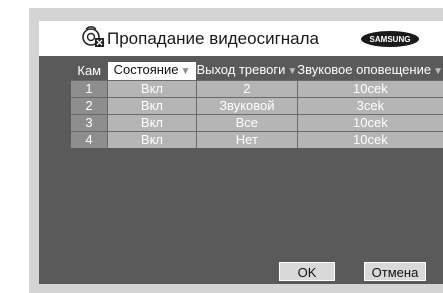 This screenshot has width=443, height=293. What do you see at coordinates (369, 106) in the screenshot?
I see `sound-alert-cell: 3cek` at bounding box center [369, 106].